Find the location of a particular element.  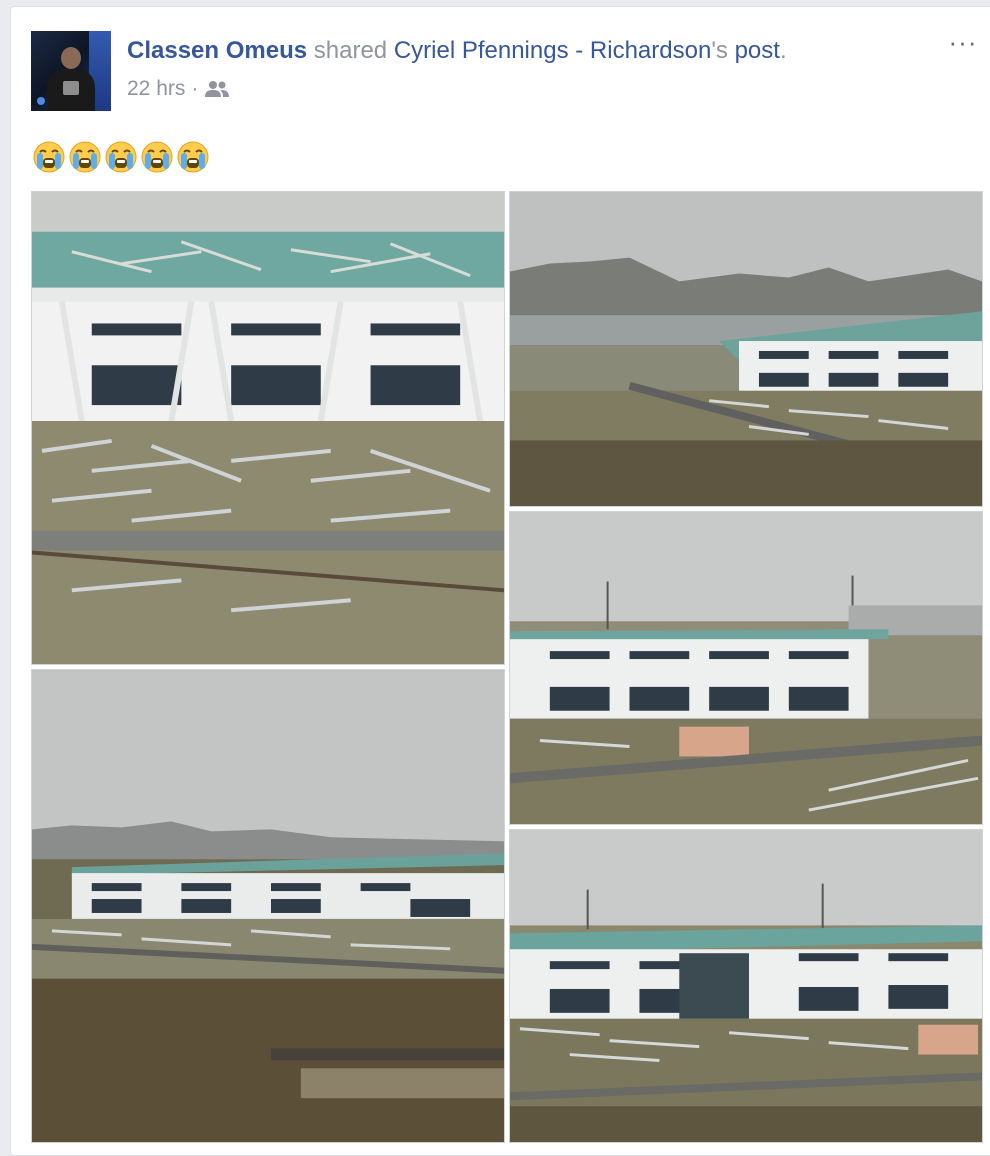

header-period: . is located at coordinates (783, 50).